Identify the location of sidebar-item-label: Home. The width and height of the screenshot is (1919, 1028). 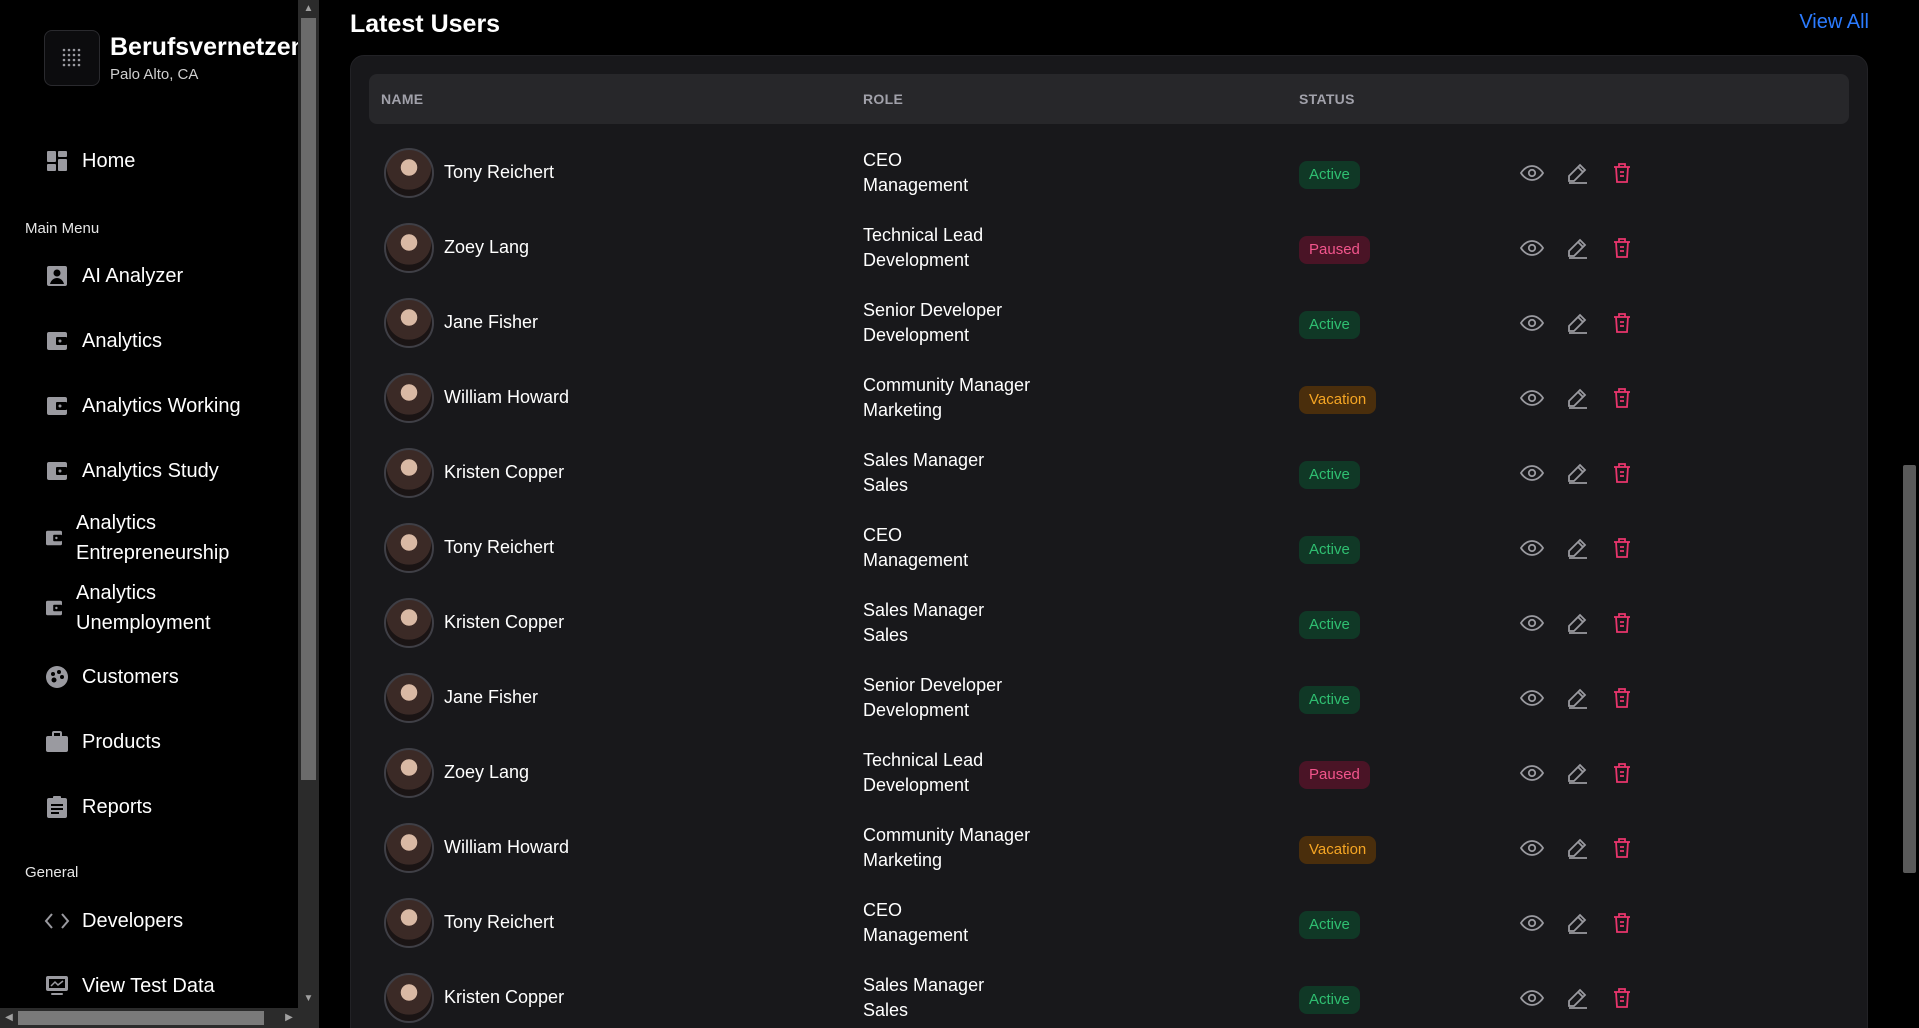
(109, 160).